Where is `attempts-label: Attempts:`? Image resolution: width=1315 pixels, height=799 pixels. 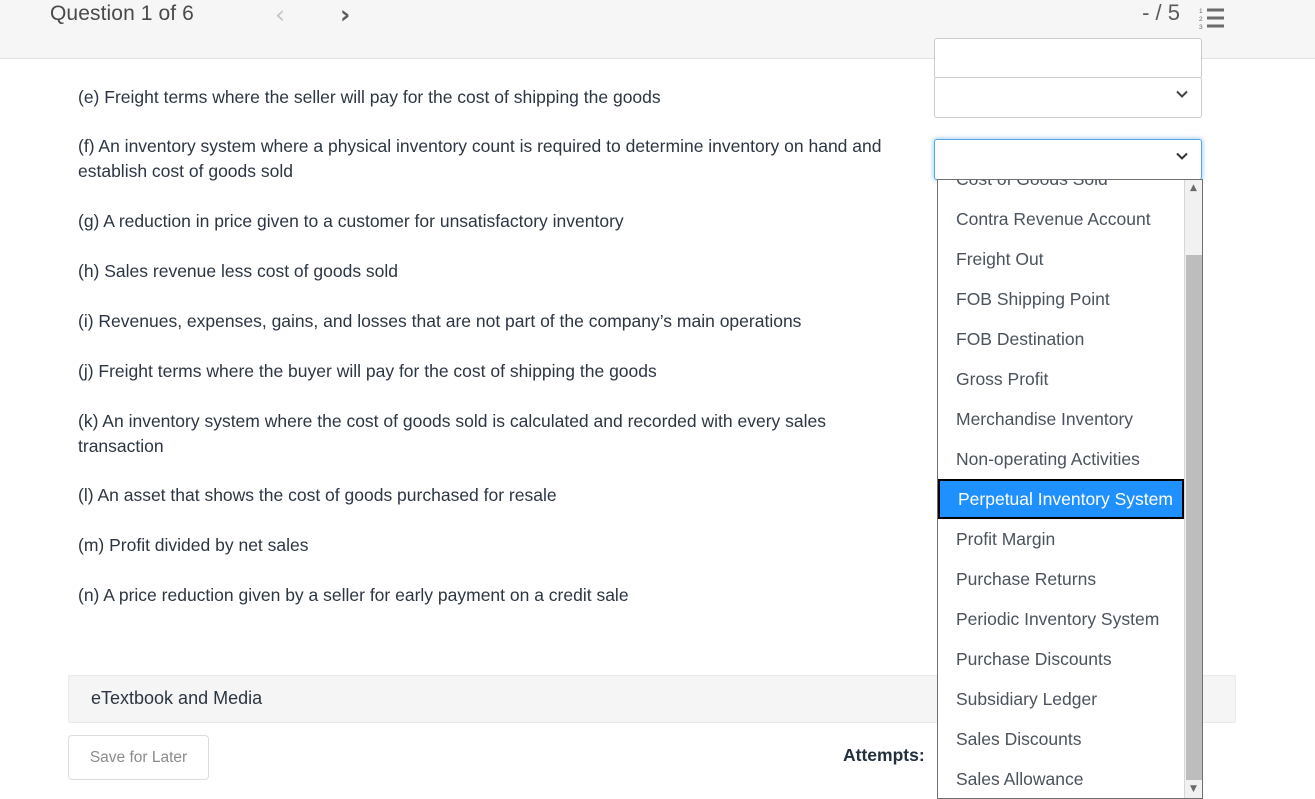
attempts-label: Attempts: is located at coordinates (884, 755).